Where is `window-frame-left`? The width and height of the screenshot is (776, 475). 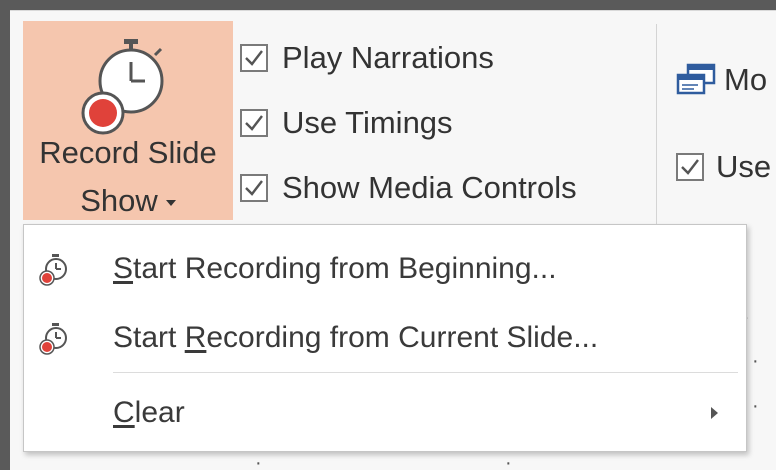 window-frame-left is located at coordinates (5, 235).